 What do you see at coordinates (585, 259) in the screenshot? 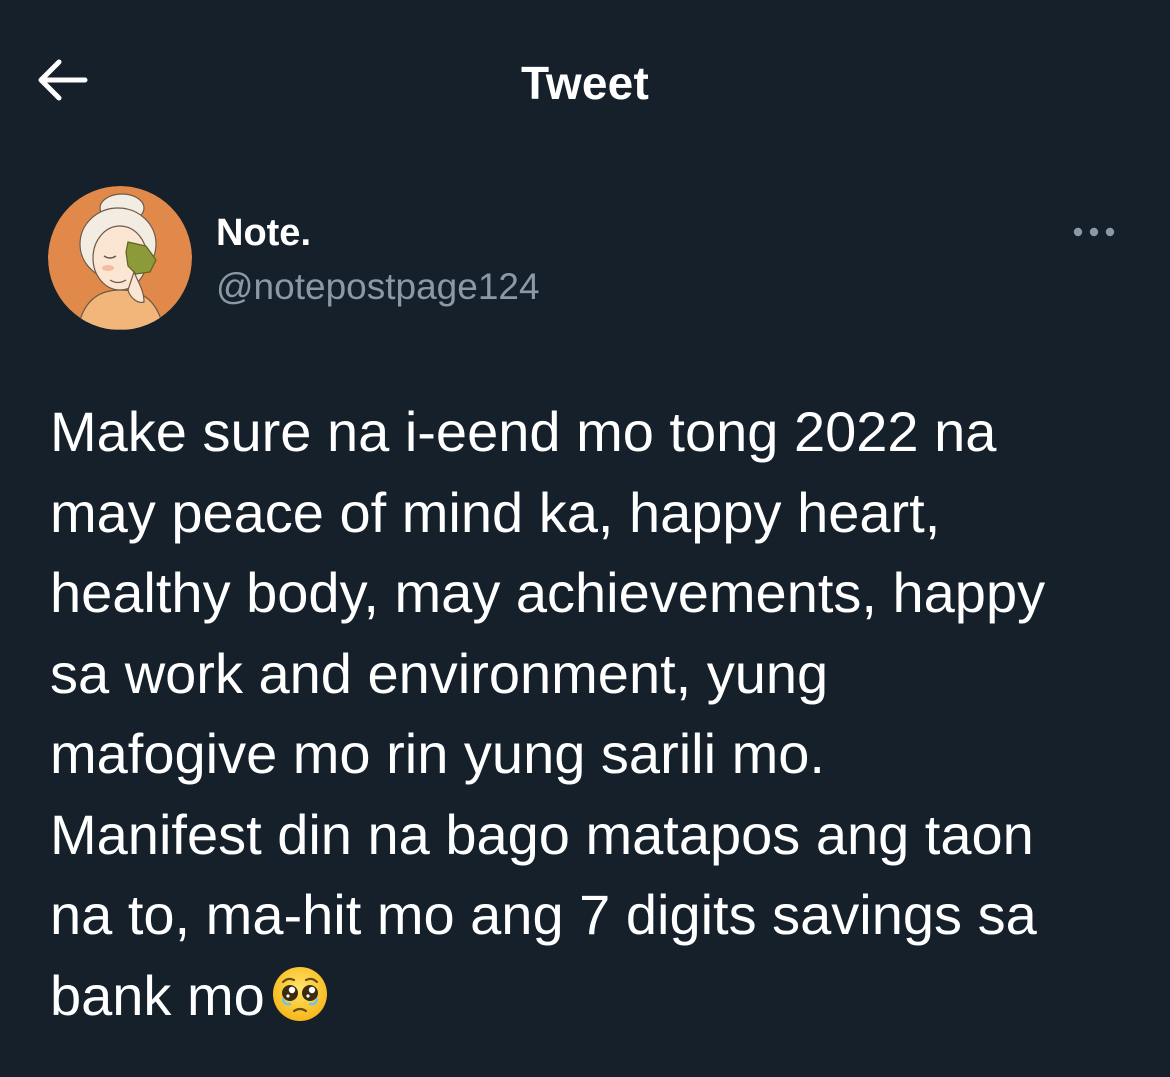
I see `tweet-author: Note. @notepostpage124` at bounding box center [585, 259].